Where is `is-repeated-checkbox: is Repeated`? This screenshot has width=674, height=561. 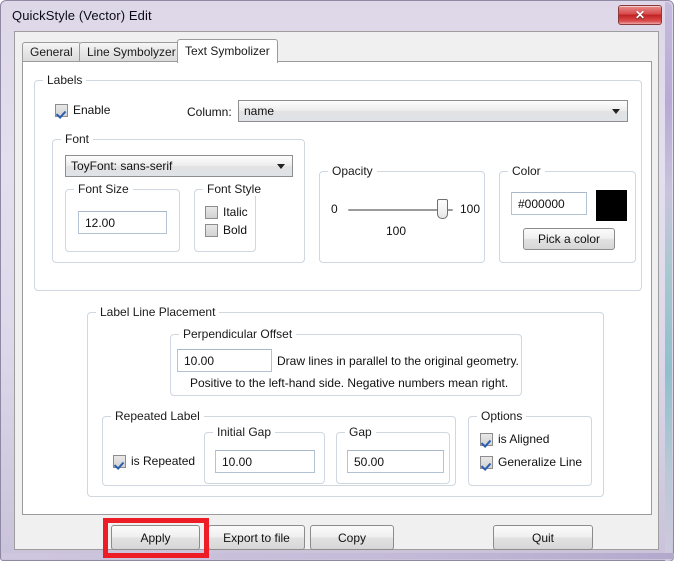
is-repeated-checkbox: is Repeated is located at coordinates (154, 461).